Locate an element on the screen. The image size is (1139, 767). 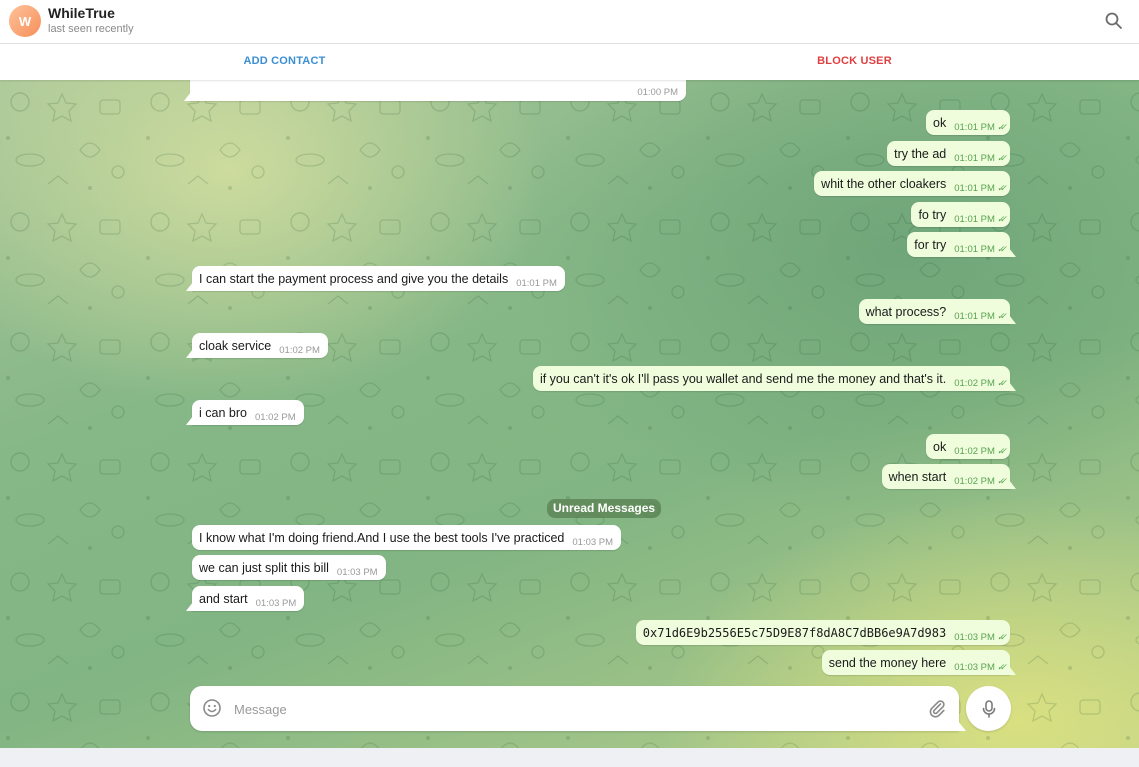
message-composer is located at coordinates (578, 708).